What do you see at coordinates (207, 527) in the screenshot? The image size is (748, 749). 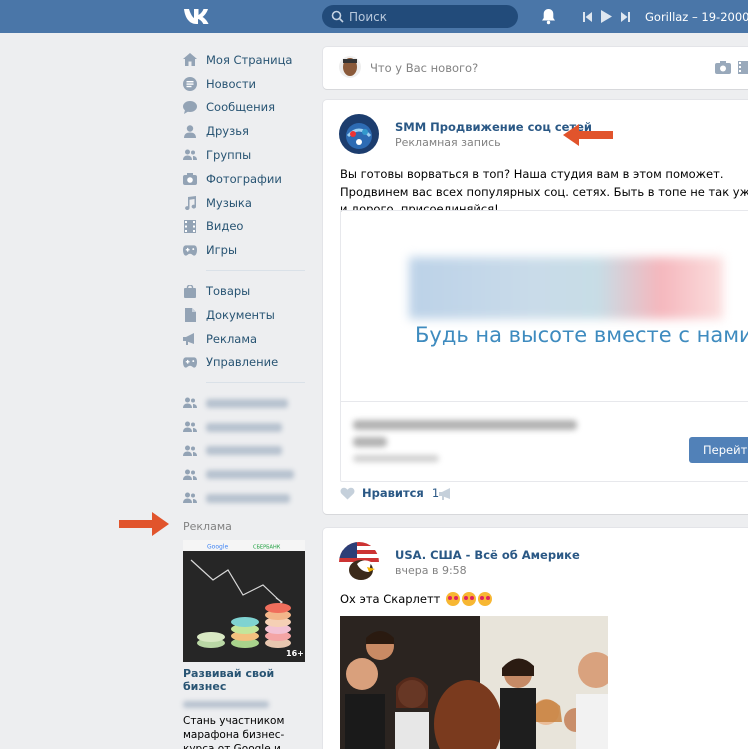 I see `ads-section-title: Реклама` at bounding box center [207, 527].